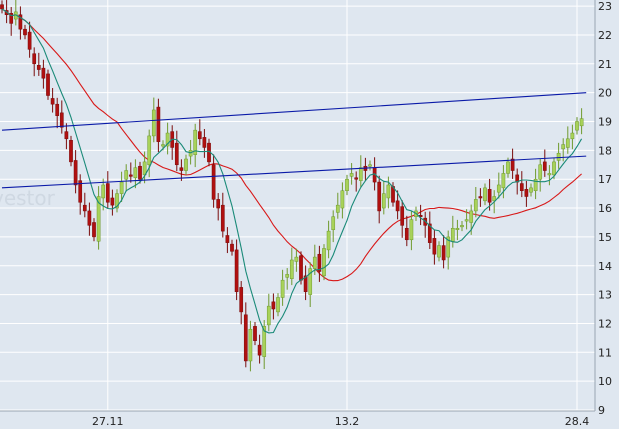  Describe the element at coordinates (605, 266) in the screenshot. I see `y-tick-label: 14` at that location.